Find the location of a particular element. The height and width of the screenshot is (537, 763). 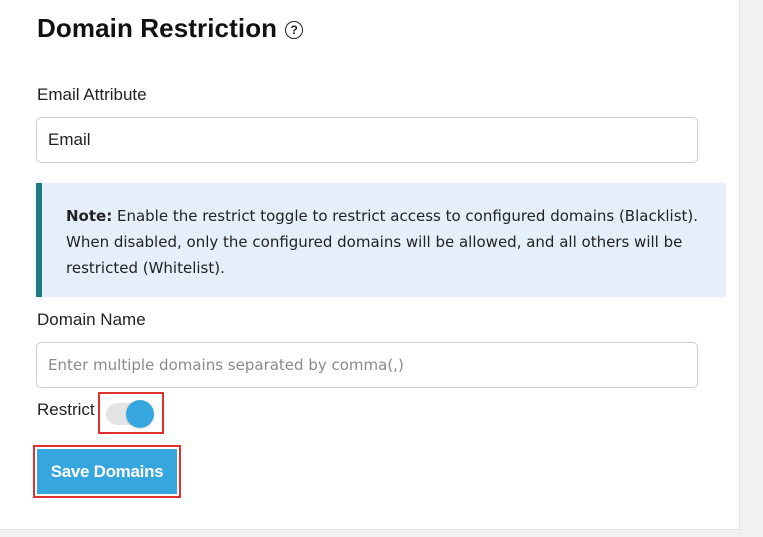

note-prefix: Note: is located at coordinates (89, 216).